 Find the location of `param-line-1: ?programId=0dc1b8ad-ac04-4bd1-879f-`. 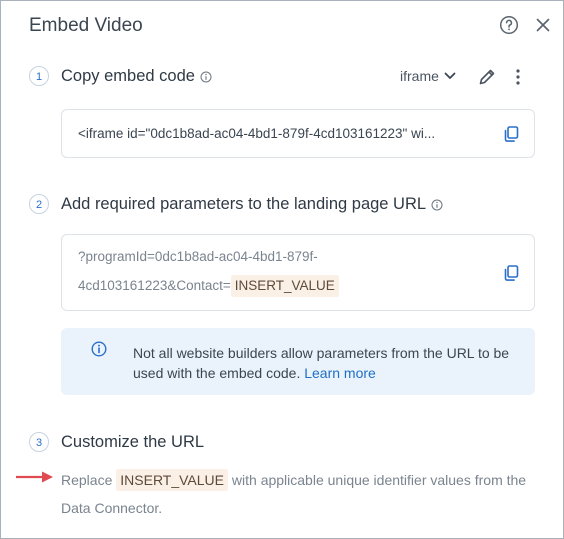

param-line-1: ?programId=0dc1b8ad-ac04-4bd1-879f- is located at coordinates (198, 256).